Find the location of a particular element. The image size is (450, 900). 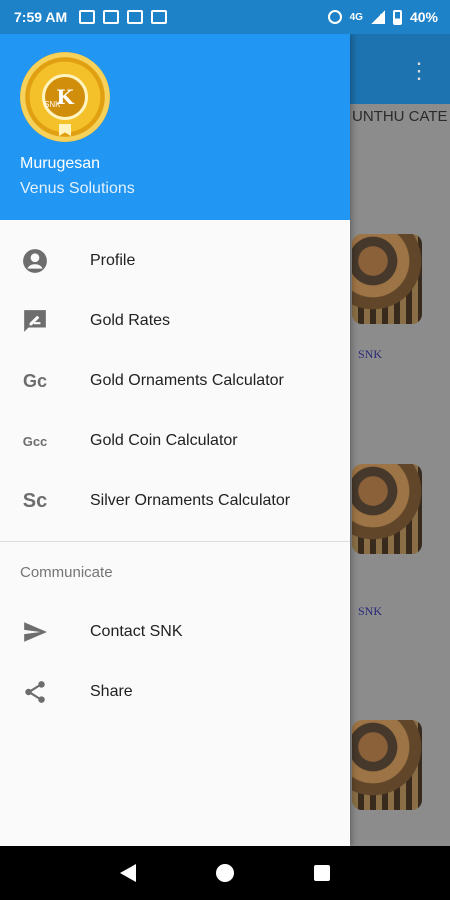

section-title: Communicate is located at coordinates (66, 572).